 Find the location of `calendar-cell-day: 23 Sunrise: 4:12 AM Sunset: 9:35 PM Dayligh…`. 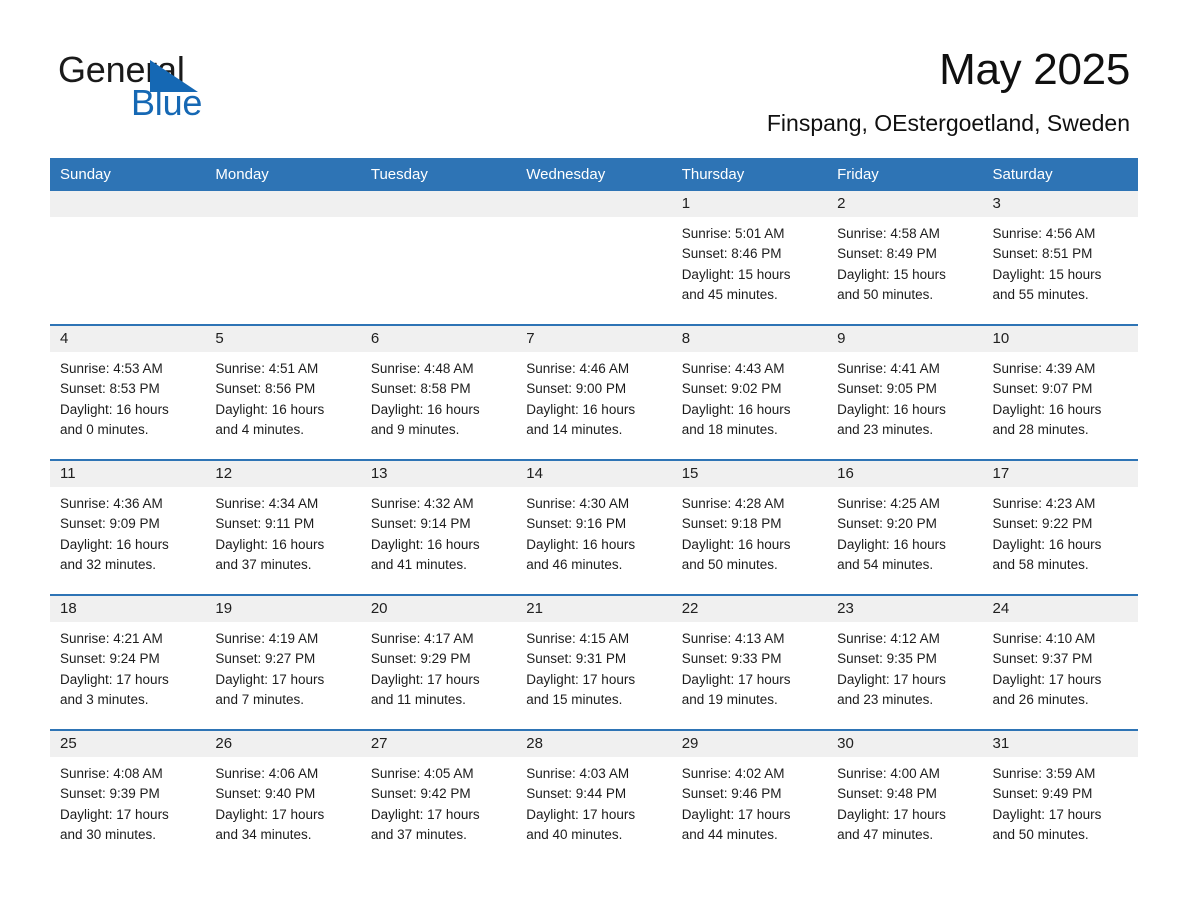

calendar-cell-day: 23 Sunrise: 4:12 AM Sunset: 9:35 PM Dayligh… is located at coordinates (905, 662).